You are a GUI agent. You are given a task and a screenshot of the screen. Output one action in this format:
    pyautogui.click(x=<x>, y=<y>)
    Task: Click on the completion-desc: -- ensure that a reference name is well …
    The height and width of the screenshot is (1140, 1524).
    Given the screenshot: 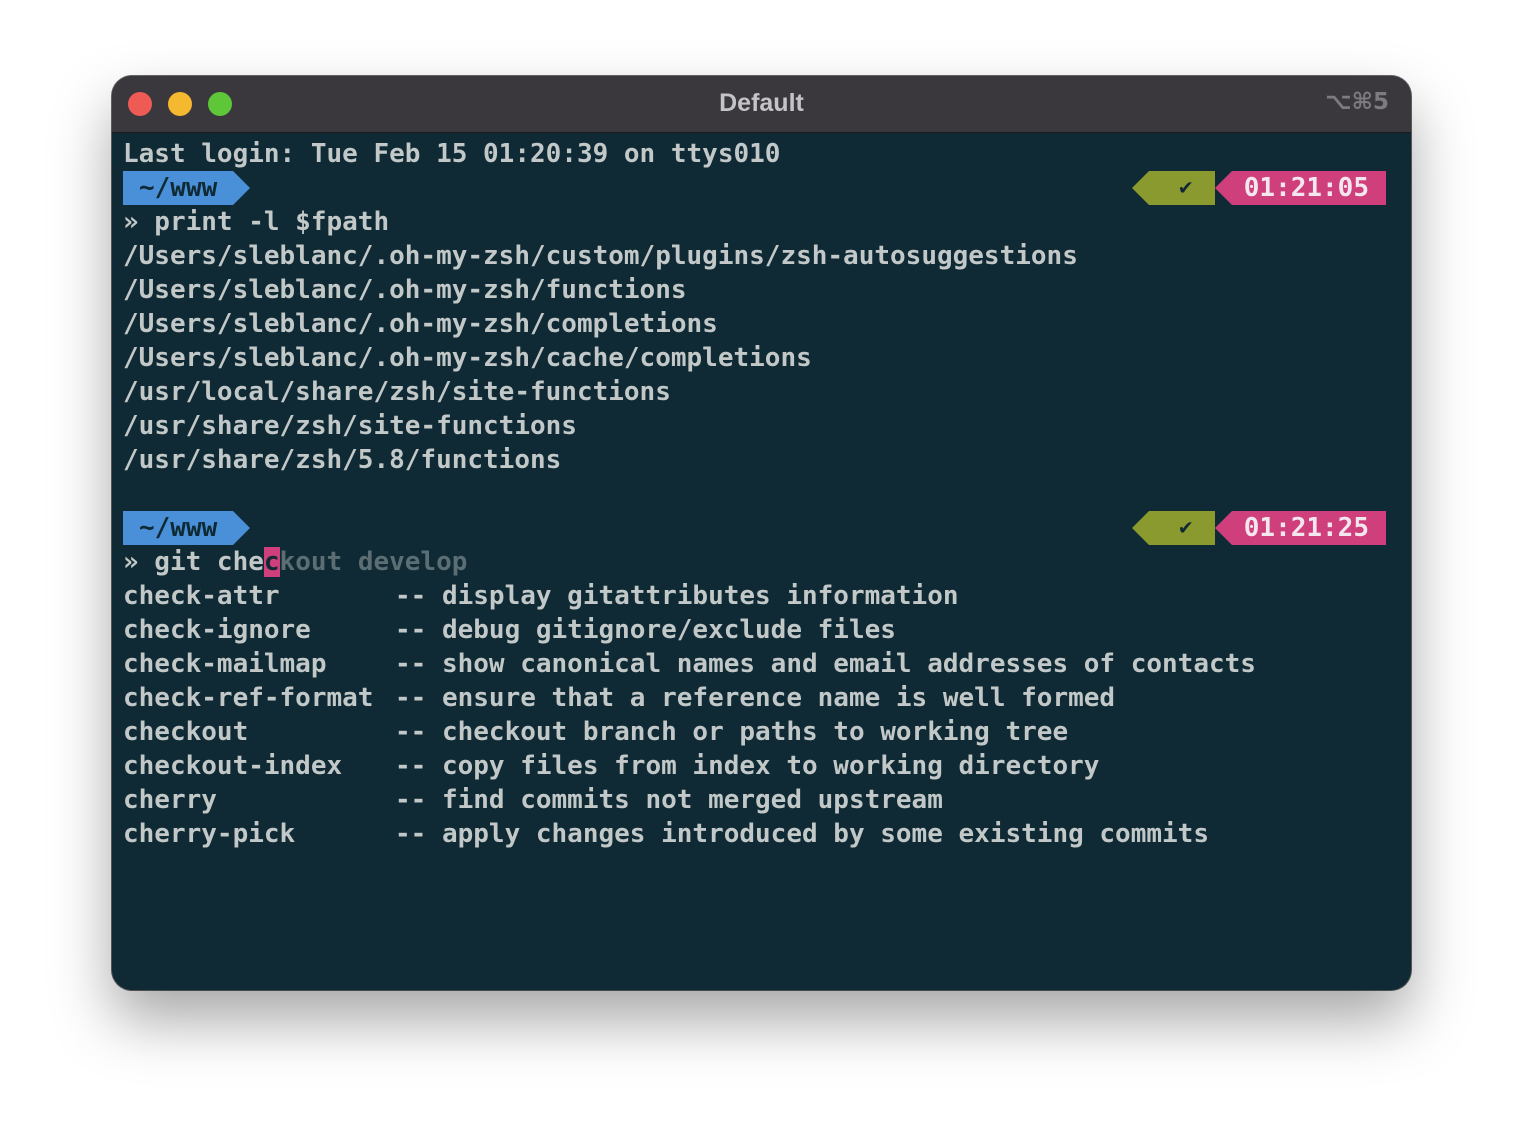 What is the action you would take?
    pyautogui.click(x=755, y=698)
    